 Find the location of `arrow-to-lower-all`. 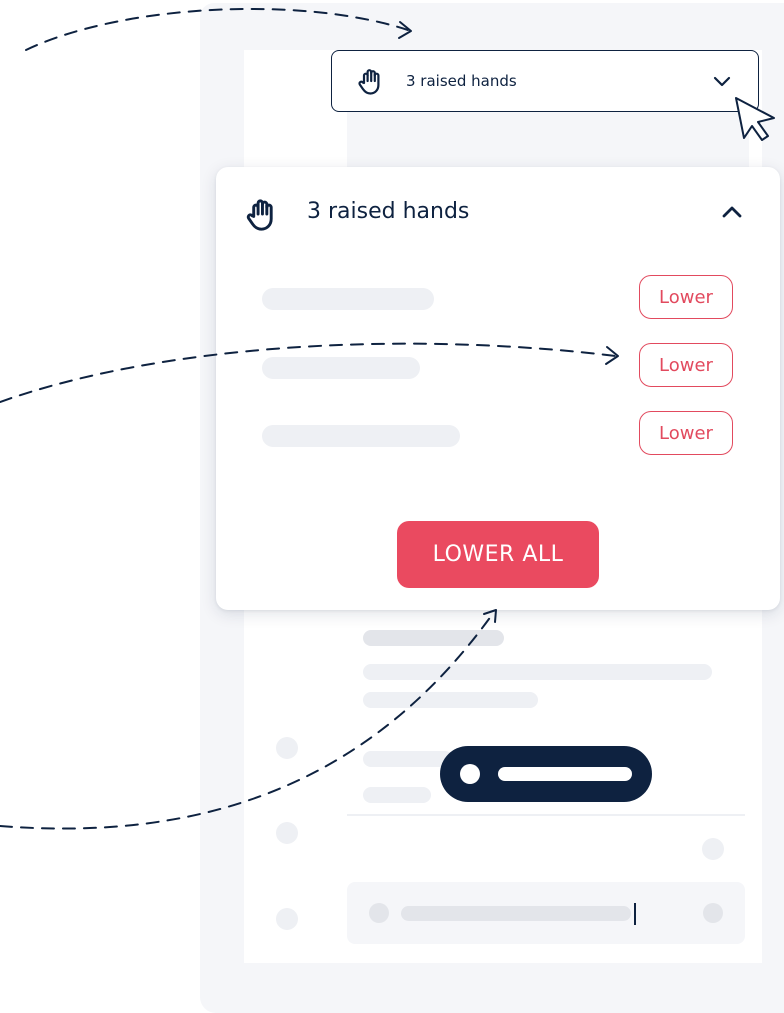

arrow-to-lower-all is located at coordinates (247, 720).